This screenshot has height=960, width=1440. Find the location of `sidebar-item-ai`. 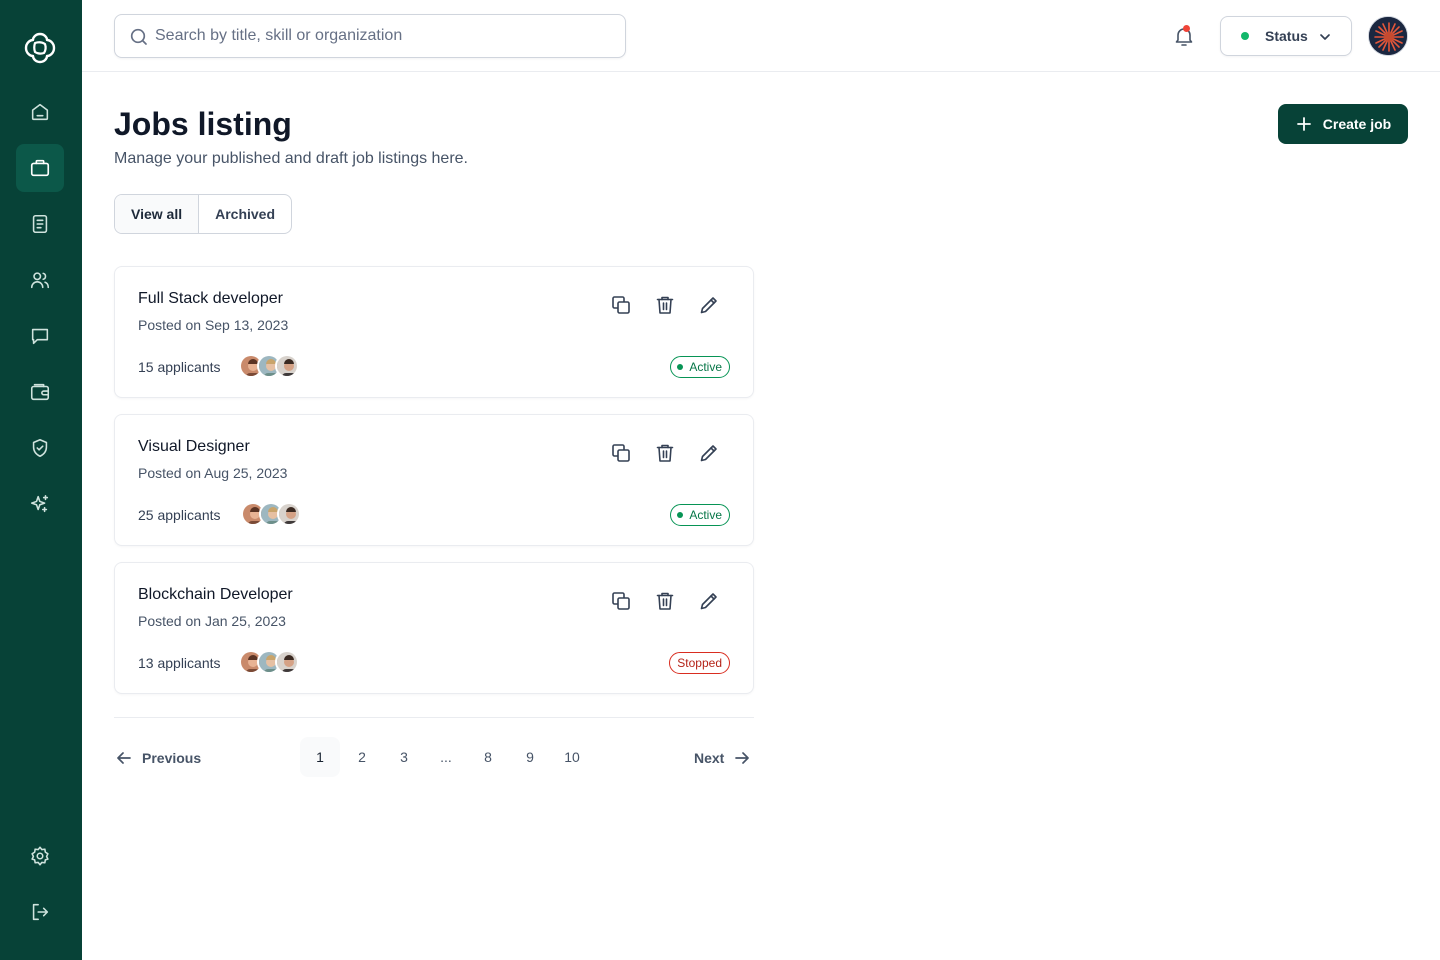

sidebar-item-ai is located at coordinates (40, 504).